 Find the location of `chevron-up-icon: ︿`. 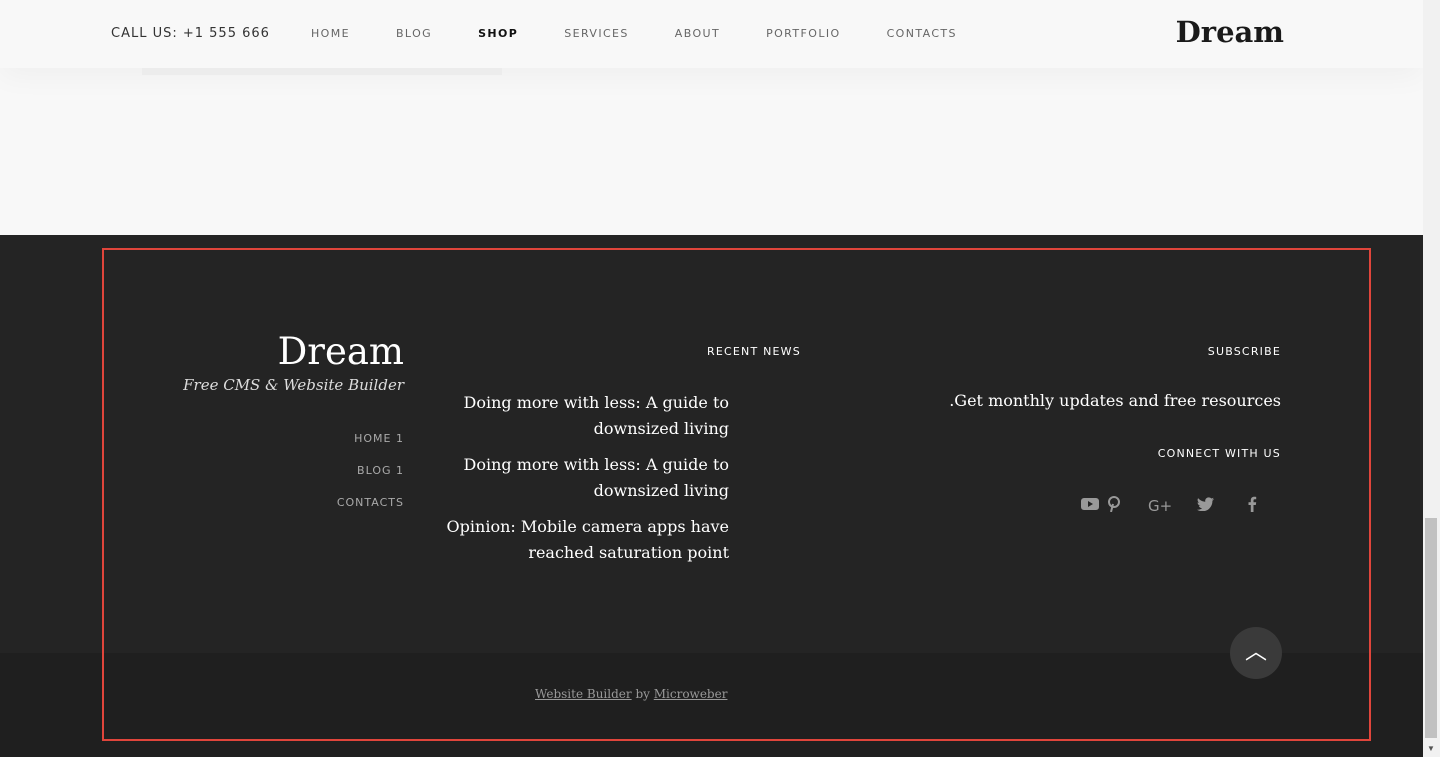

chevron-up-icon: ︿ is located at coordinates (1255, 651).